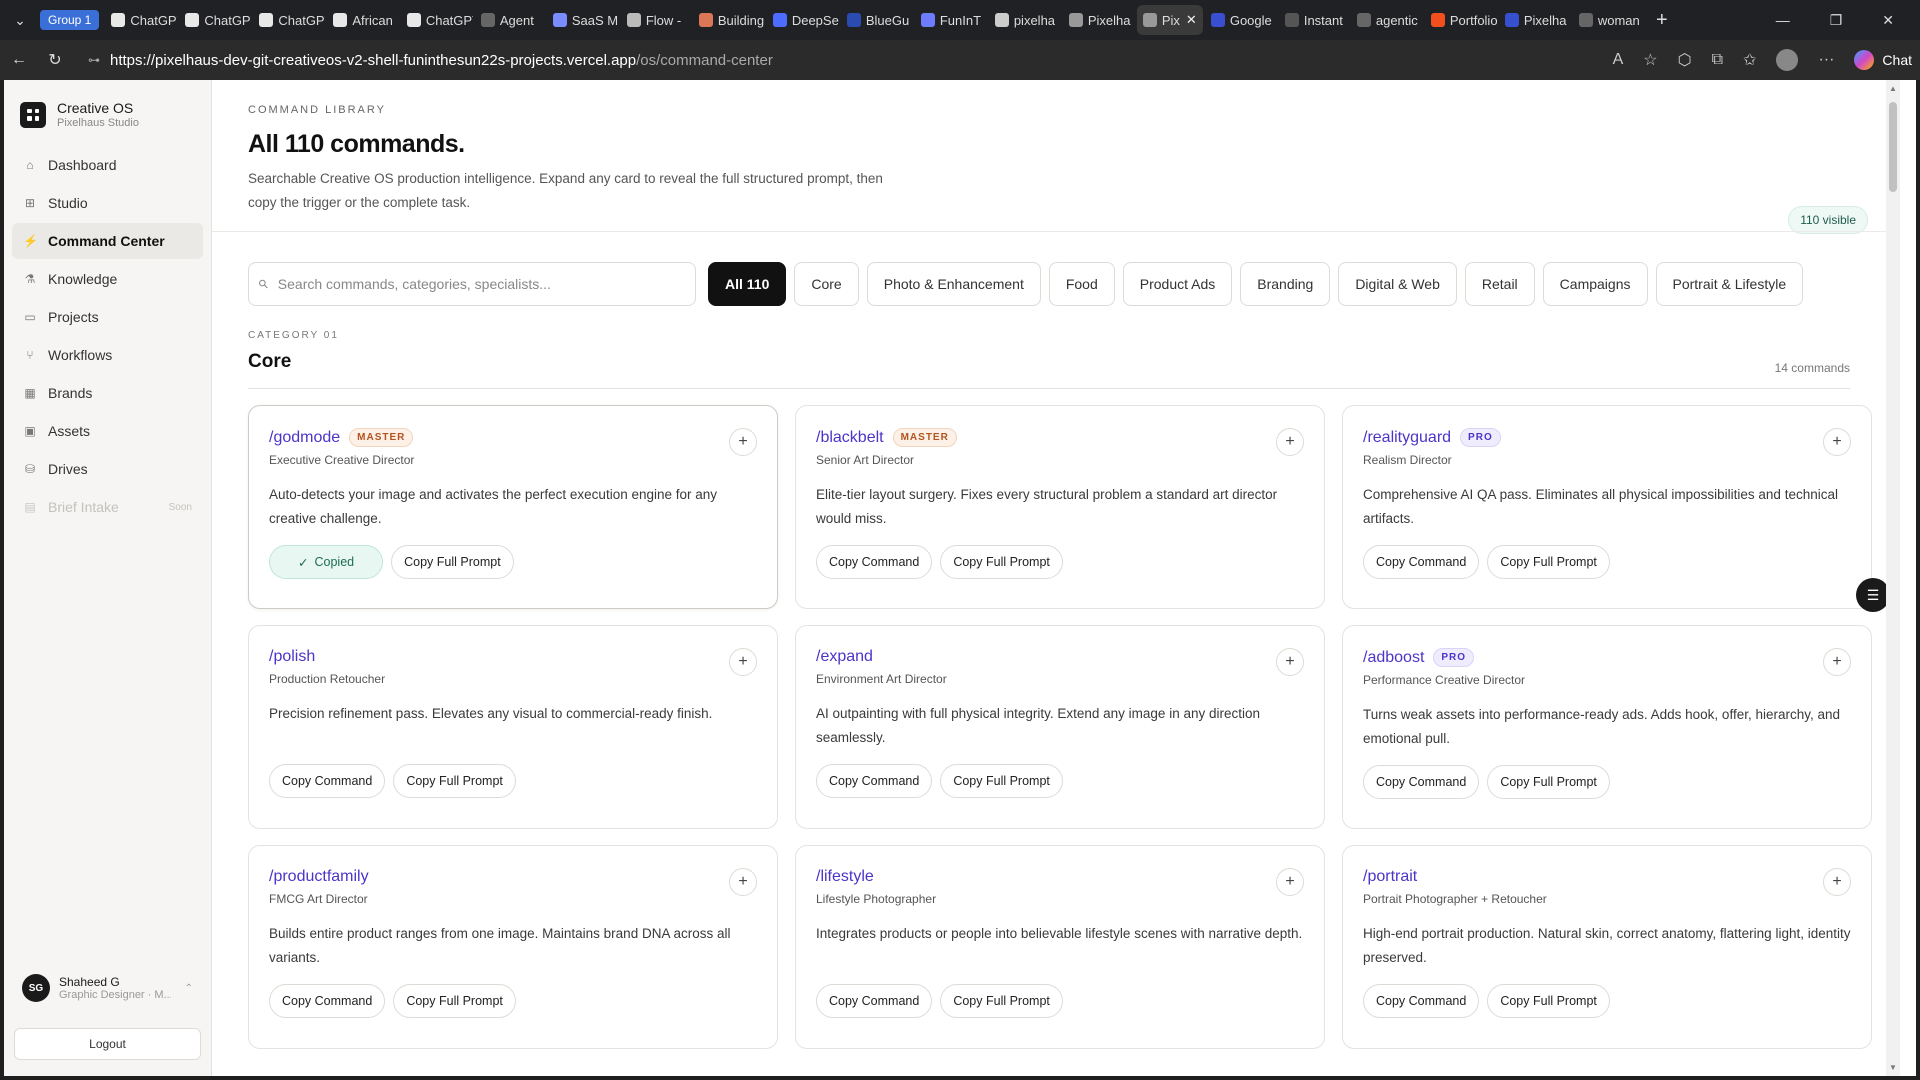 Image resolution: width=1920 pixels, height=1080 pixels. I want to click on filter-chip: Food, so click(1081, 284).